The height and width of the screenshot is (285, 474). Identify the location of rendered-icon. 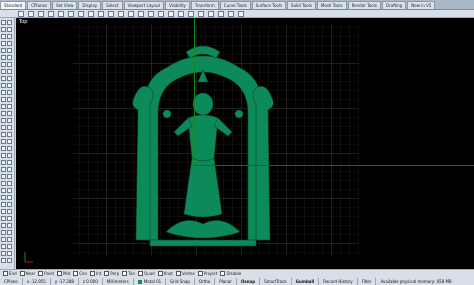
(181, 13).